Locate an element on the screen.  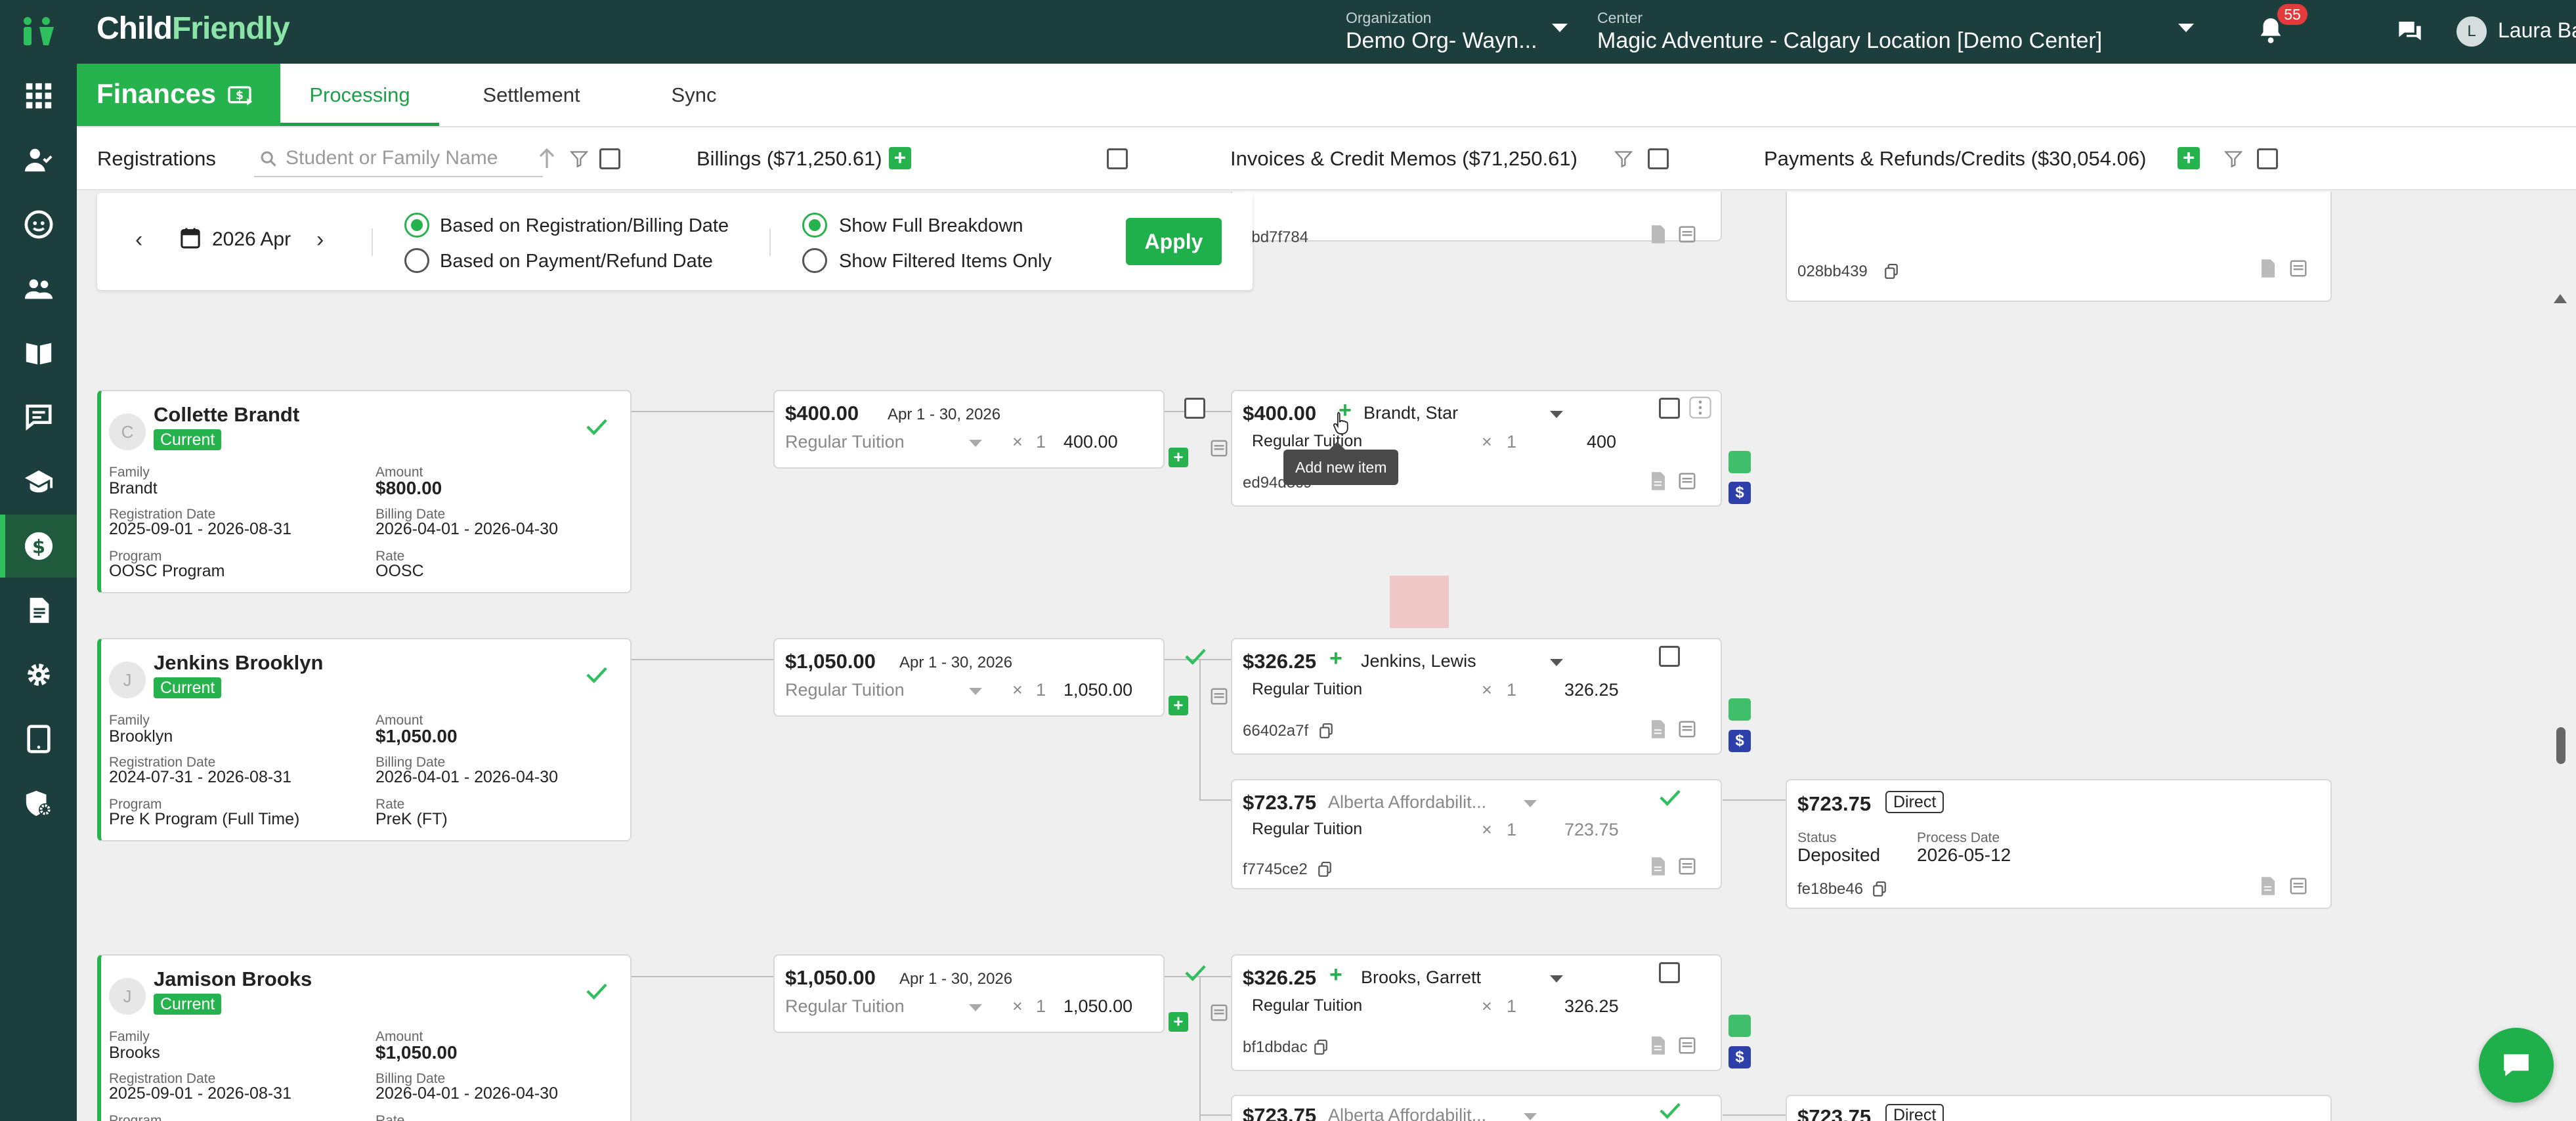
childfriendly-logo-icon is located at coordinates (38, 32).